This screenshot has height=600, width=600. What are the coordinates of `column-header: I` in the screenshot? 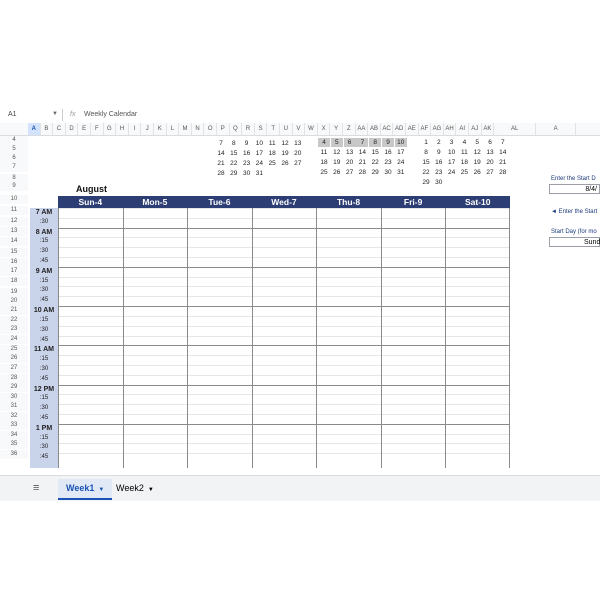 It's located at (135, 129).